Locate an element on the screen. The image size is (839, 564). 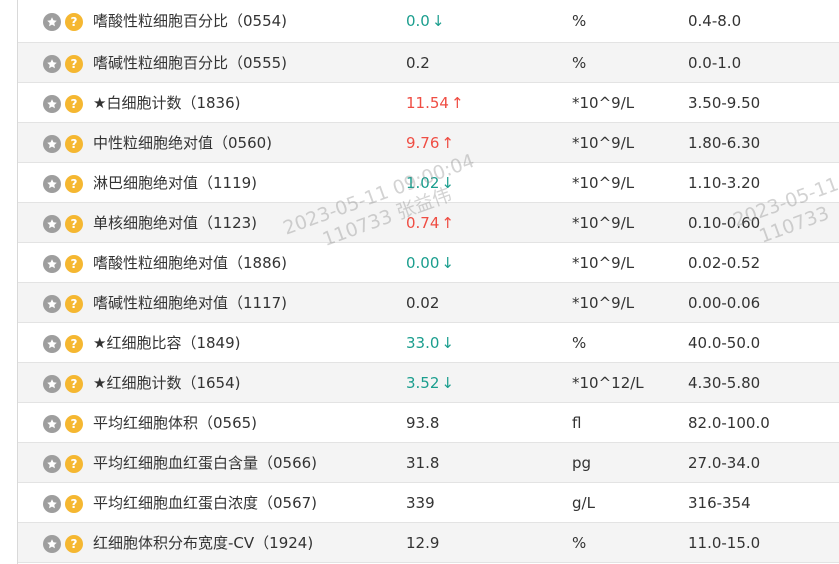
result-value: 0.0 is located at coordinates (418, 21).